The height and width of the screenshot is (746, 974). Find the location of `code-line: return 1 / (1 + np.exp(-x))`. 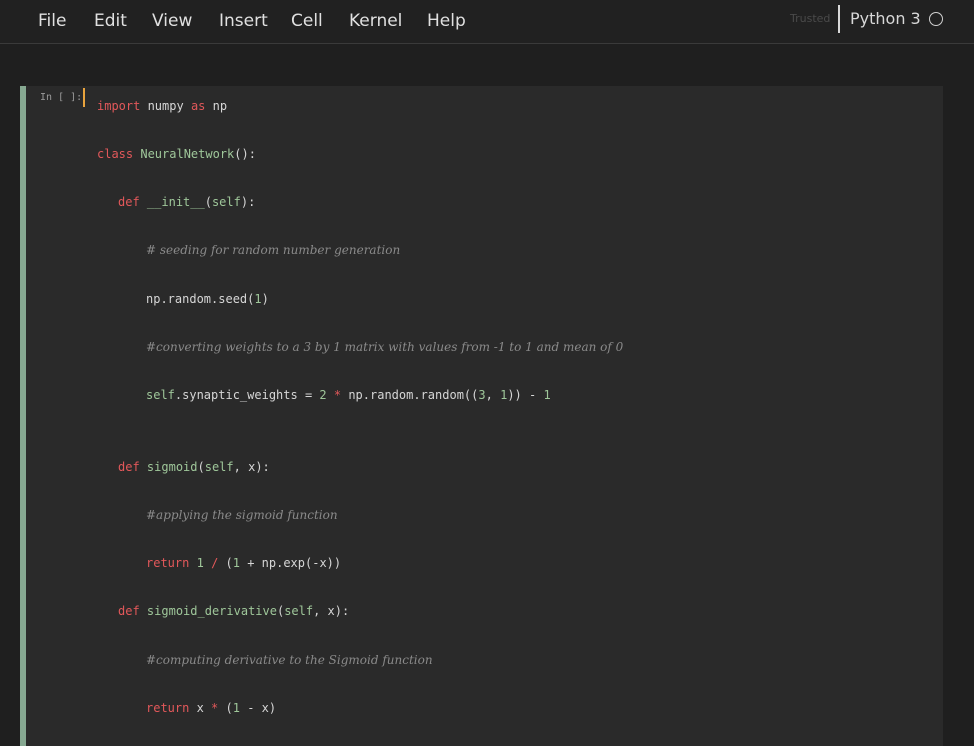

code-line: return 1 / (1 + np.exp(-x)) is located at coordinates (243, 563).